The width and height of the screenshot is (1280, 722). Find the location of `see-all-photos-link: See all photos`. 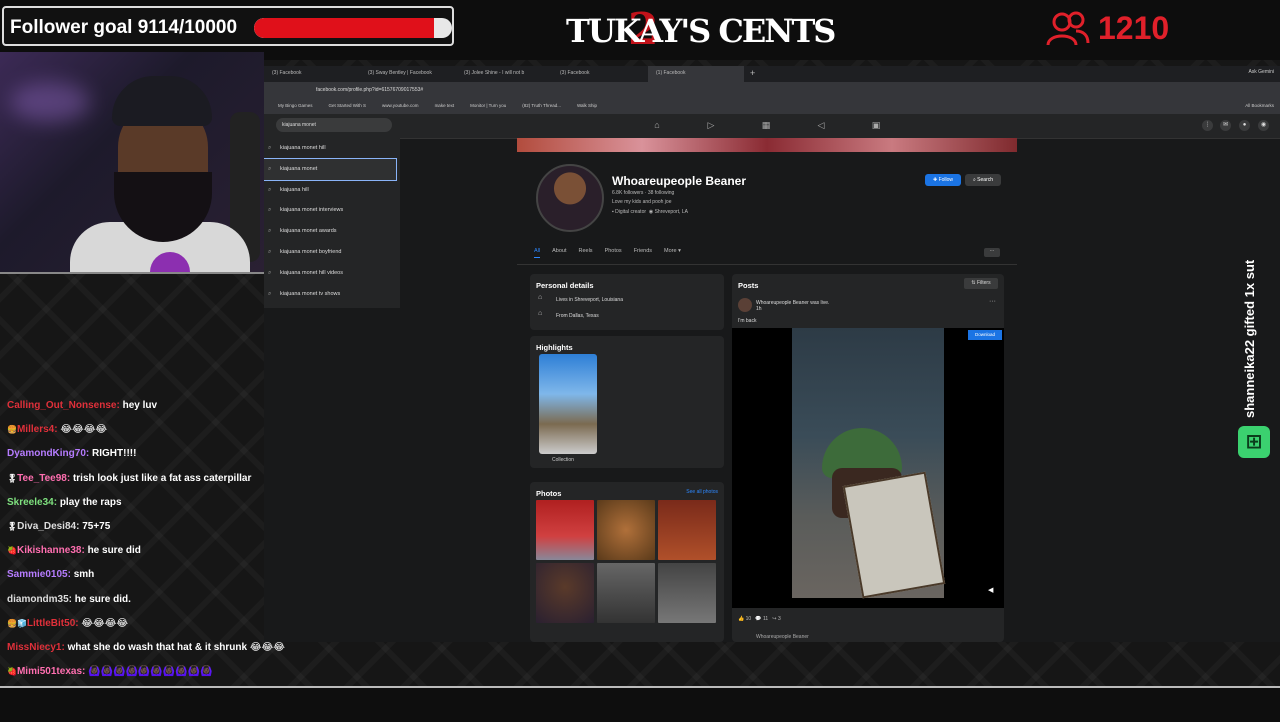

see-all-photos-link: See all photos is located at coordinates (702, 492).